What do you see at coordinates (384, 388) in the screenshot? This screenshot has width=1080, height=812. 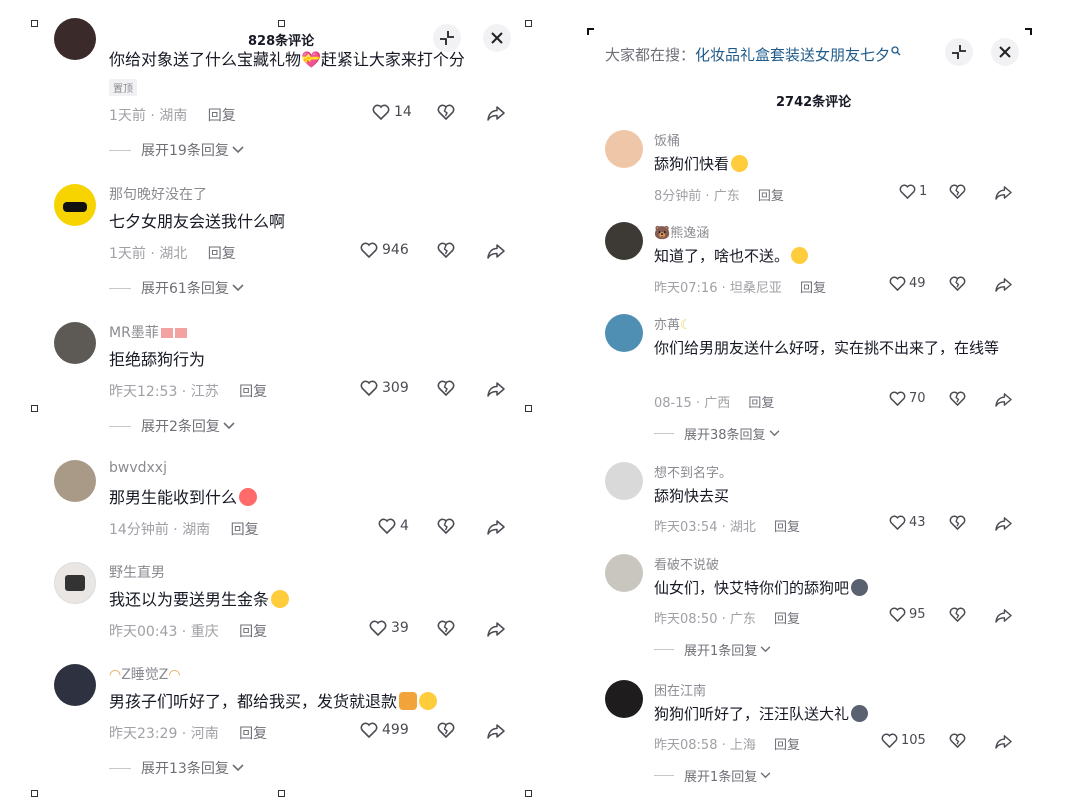 I see `like-button: 309` at bounding box center [384, 388].